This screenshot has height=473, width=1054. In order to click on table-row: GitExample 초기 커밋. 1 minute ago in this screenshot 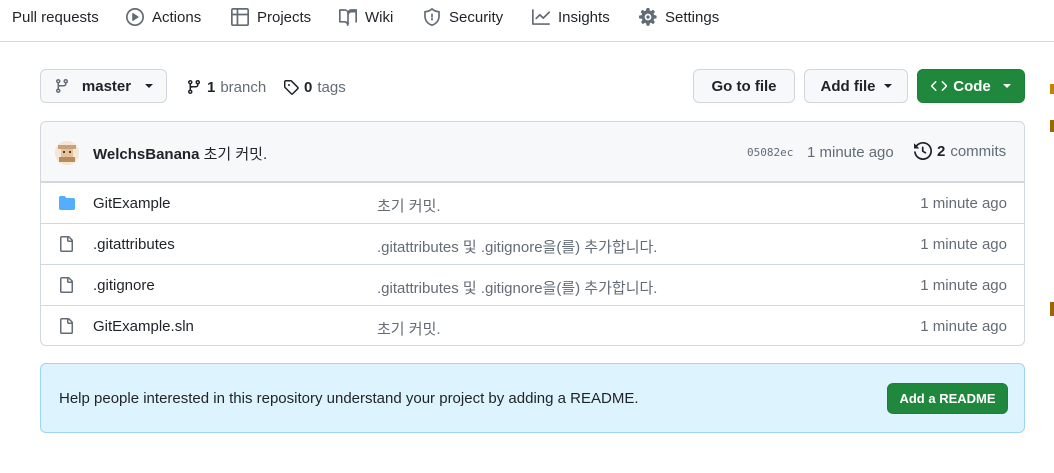, I will do `click(532, 202)`.